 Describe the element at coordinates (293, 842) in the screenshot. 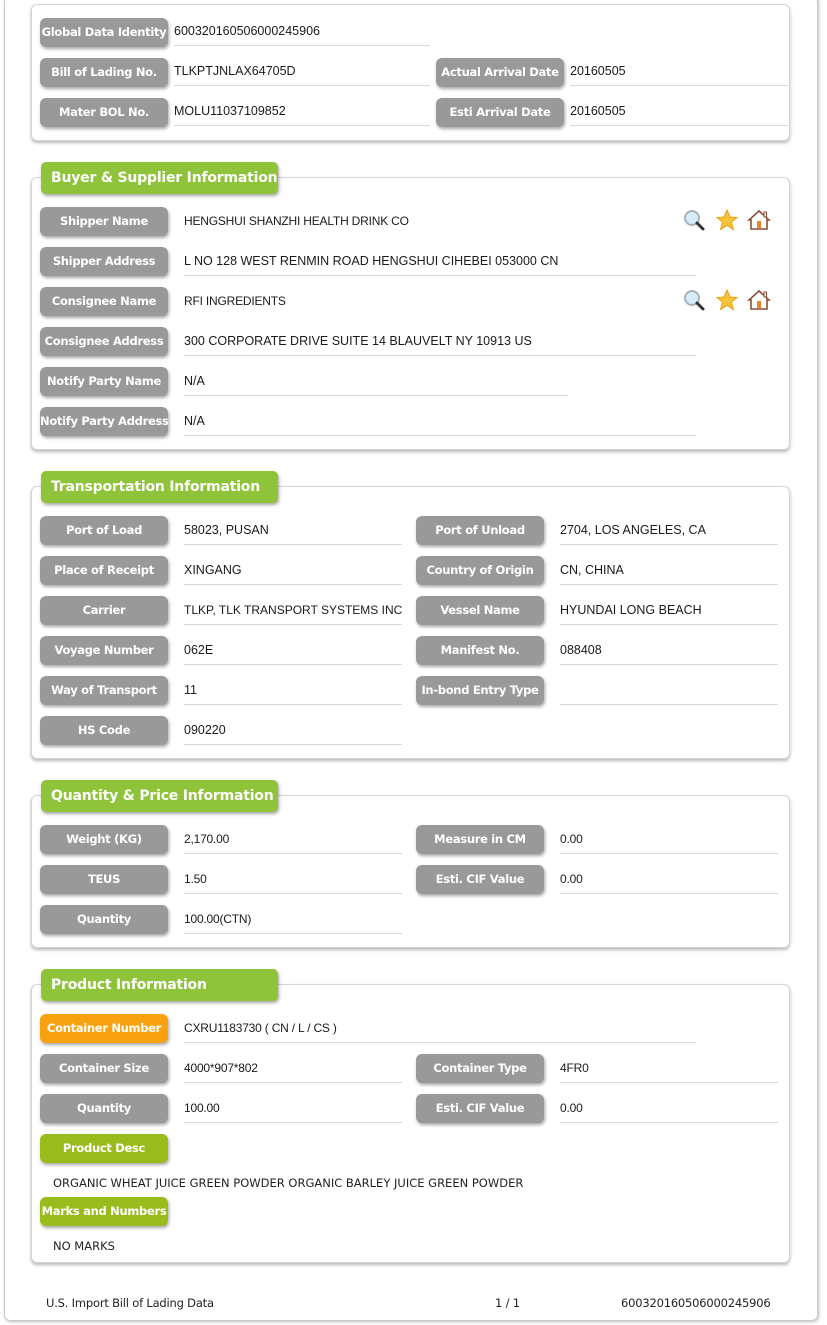

I see `weight-value: 2,170.00` at that location.